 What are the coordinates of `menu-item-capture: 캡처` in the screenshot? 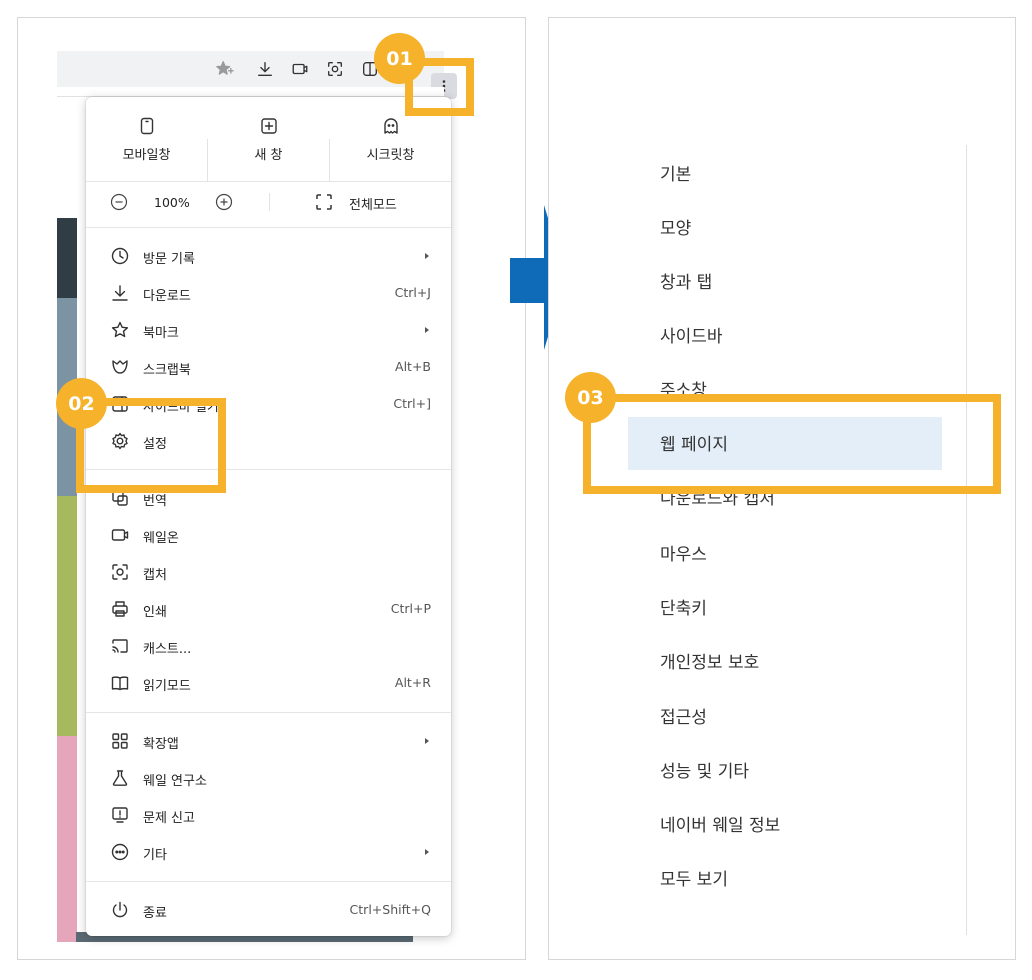 It's located at (268, 572).